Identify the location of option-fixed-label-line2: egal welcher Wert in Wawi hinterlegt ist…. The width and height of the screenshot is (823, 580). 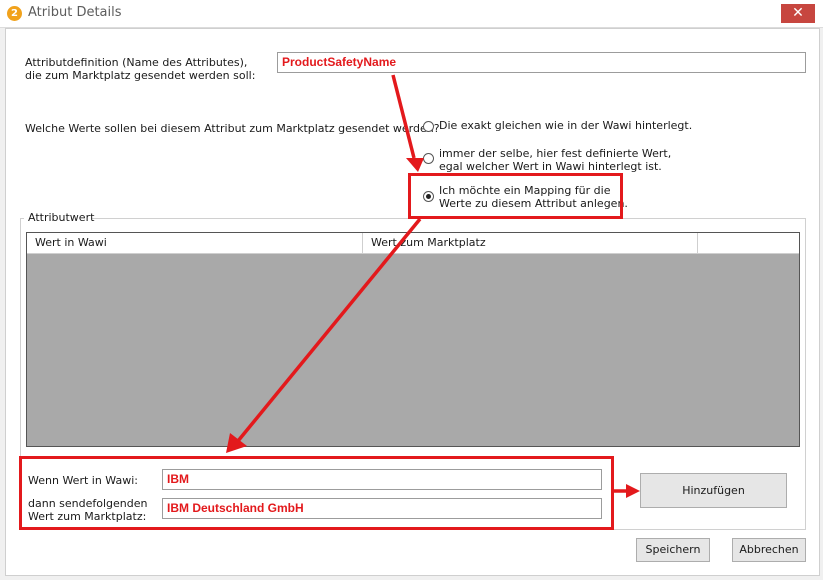
(550, 166).